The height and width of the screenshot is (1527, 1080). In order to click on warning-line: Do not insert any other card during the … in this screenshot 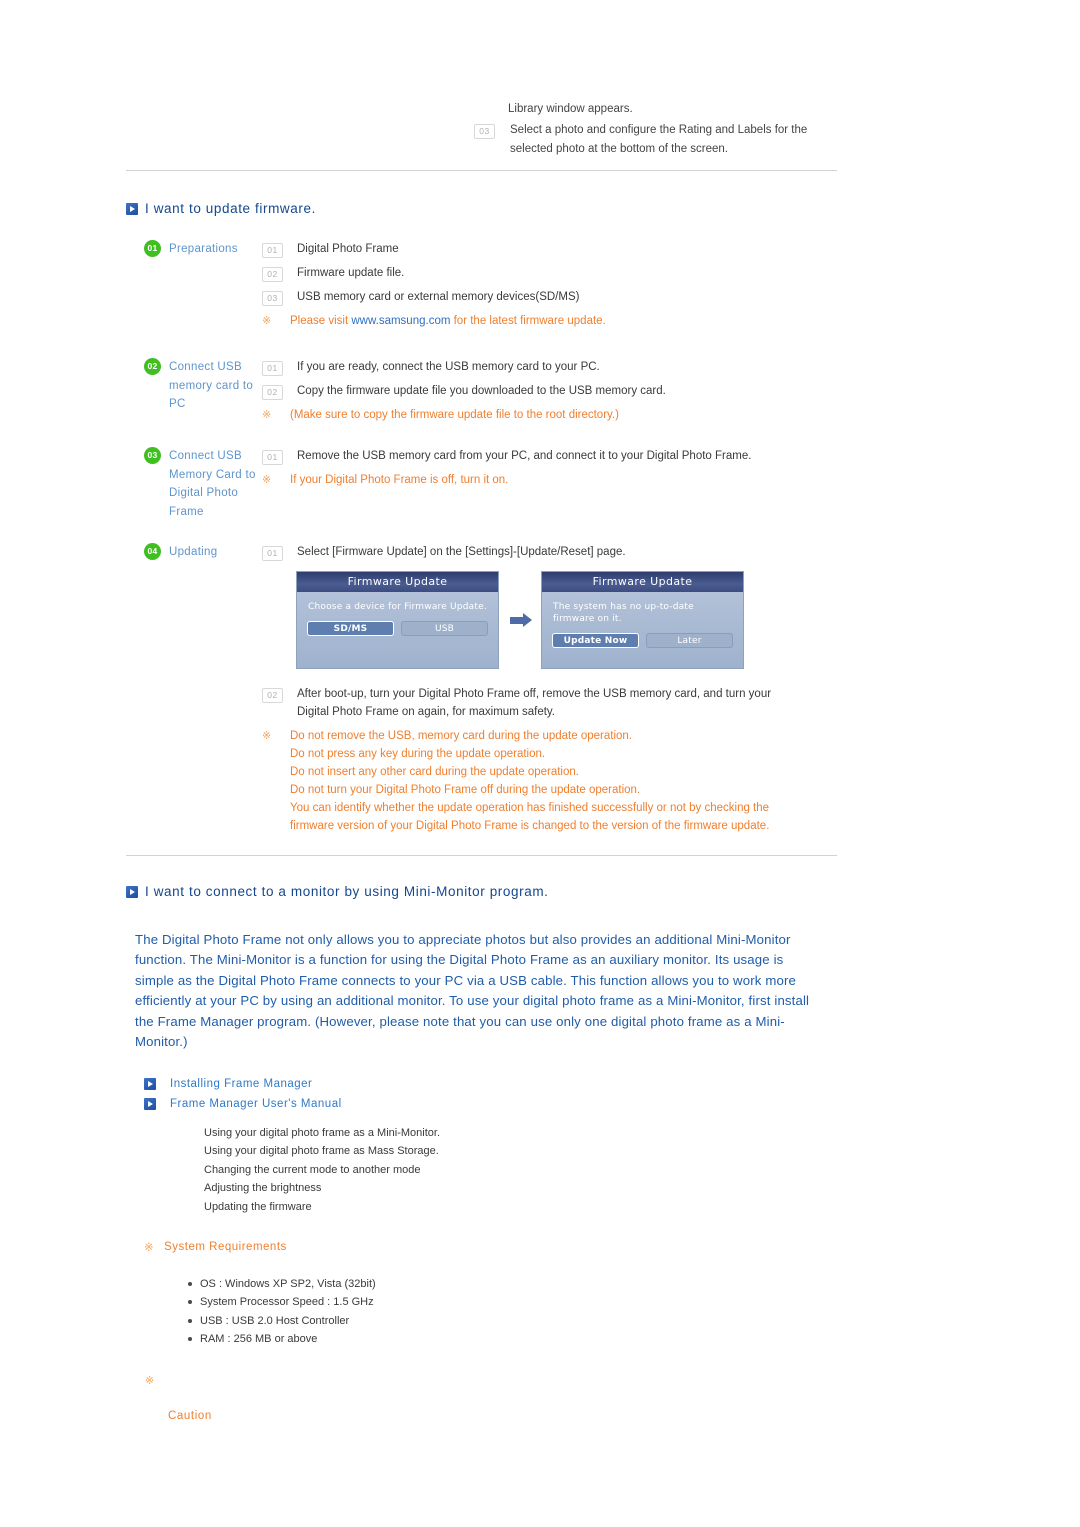, I will do `click(434, 772)`.